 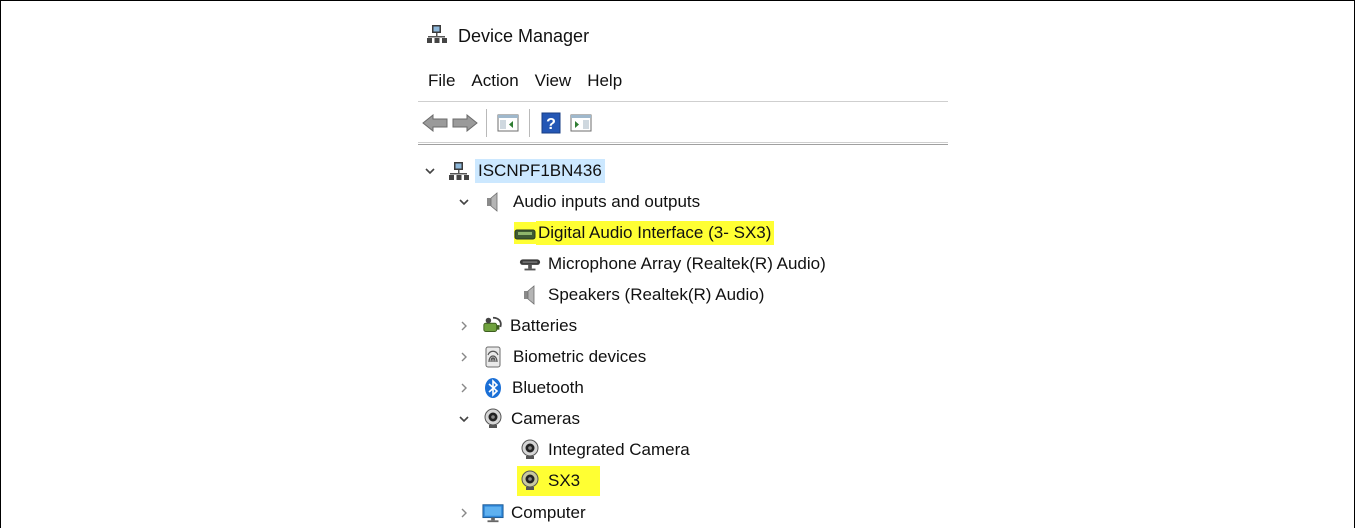 I want to click on microphone-icon, so click(x=530, y=264).